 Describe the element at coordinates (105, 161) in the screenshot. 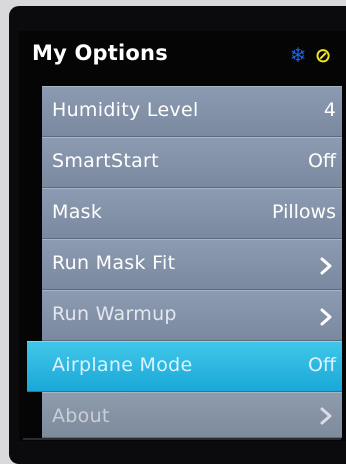

I see `menu-item-label: SmartStart` at that location.